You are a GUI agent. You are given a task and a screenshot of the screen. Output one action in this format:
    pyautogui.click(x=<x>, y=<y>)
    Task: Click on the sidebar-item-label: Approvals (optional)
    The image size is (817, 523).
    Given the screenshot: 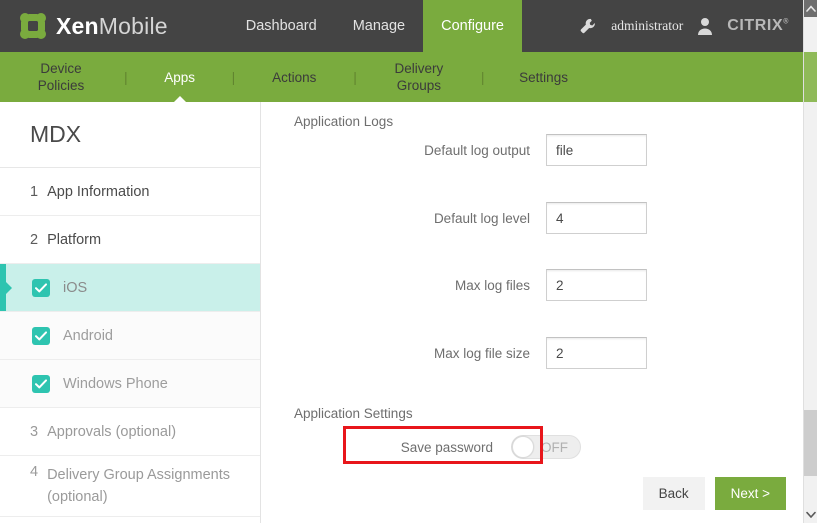 What is the action you would take?
    pyautogui.click(x=112, y=431)
    